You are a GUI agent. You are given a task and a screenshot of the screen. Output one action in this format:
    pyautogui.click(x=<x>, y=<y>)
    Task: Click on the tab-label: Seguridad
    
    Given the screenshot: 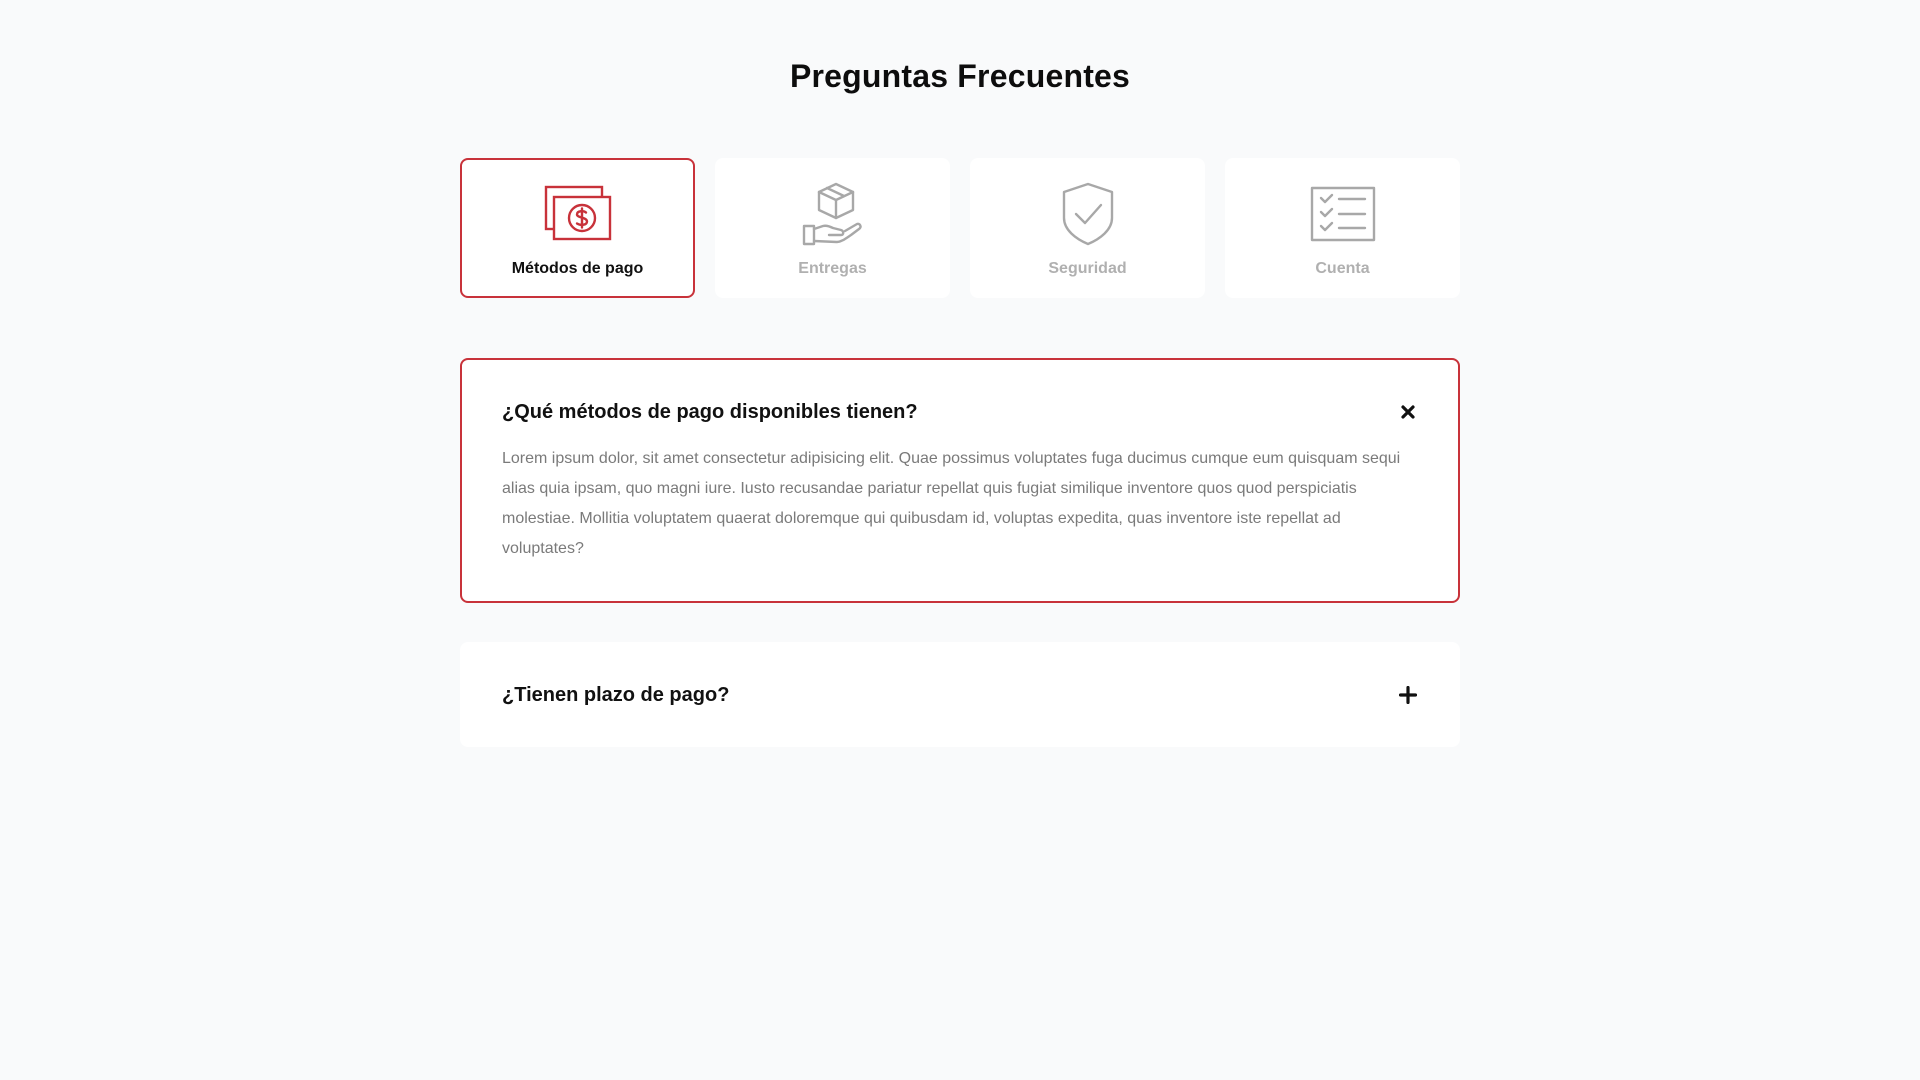 What is the action you would take?
    pyautogui.click(x=1087, y=268)
    